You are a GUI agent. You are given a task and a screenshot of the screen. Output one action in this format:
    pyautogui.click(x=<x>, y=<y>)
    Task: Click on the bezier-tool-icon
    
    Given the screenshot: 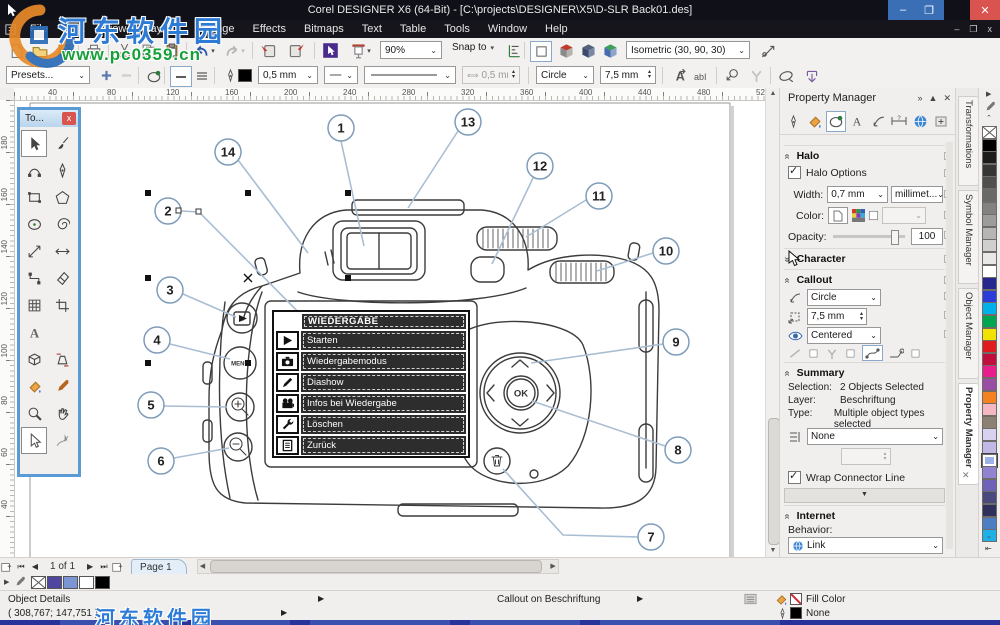 What is the action you would take?
    pyautogui.click(x=34, y=170)
    